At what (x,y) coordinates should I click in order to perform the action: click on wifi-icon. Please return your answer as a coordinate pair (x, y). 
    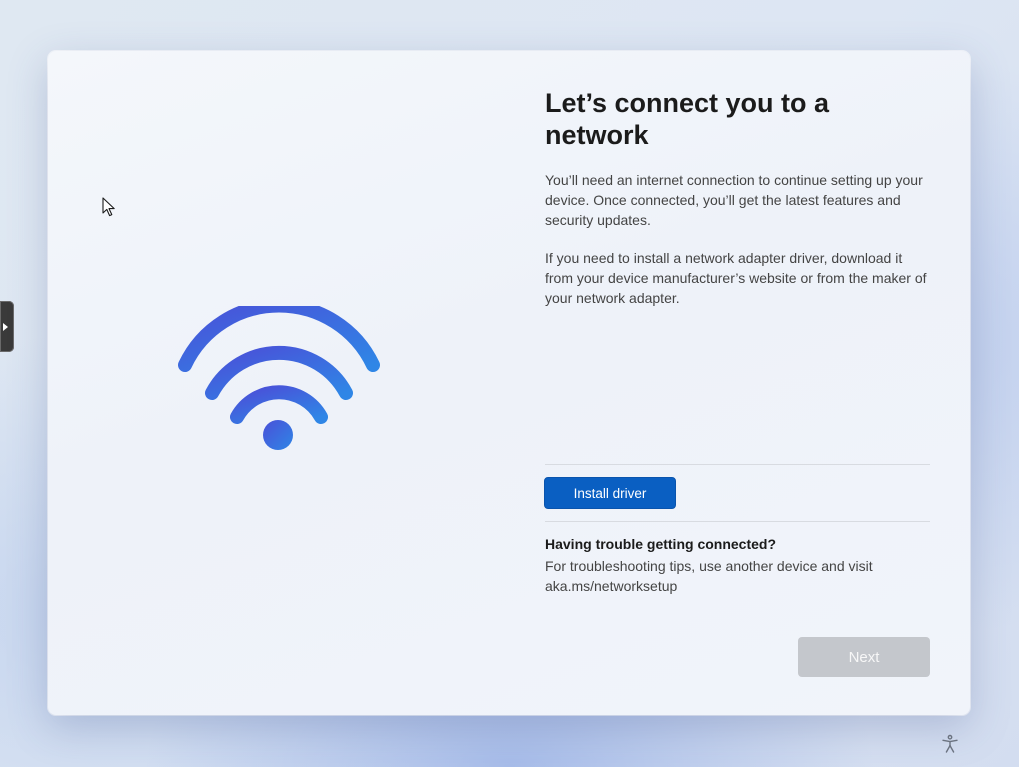
    Looking at the image, I should click on (279, 378).